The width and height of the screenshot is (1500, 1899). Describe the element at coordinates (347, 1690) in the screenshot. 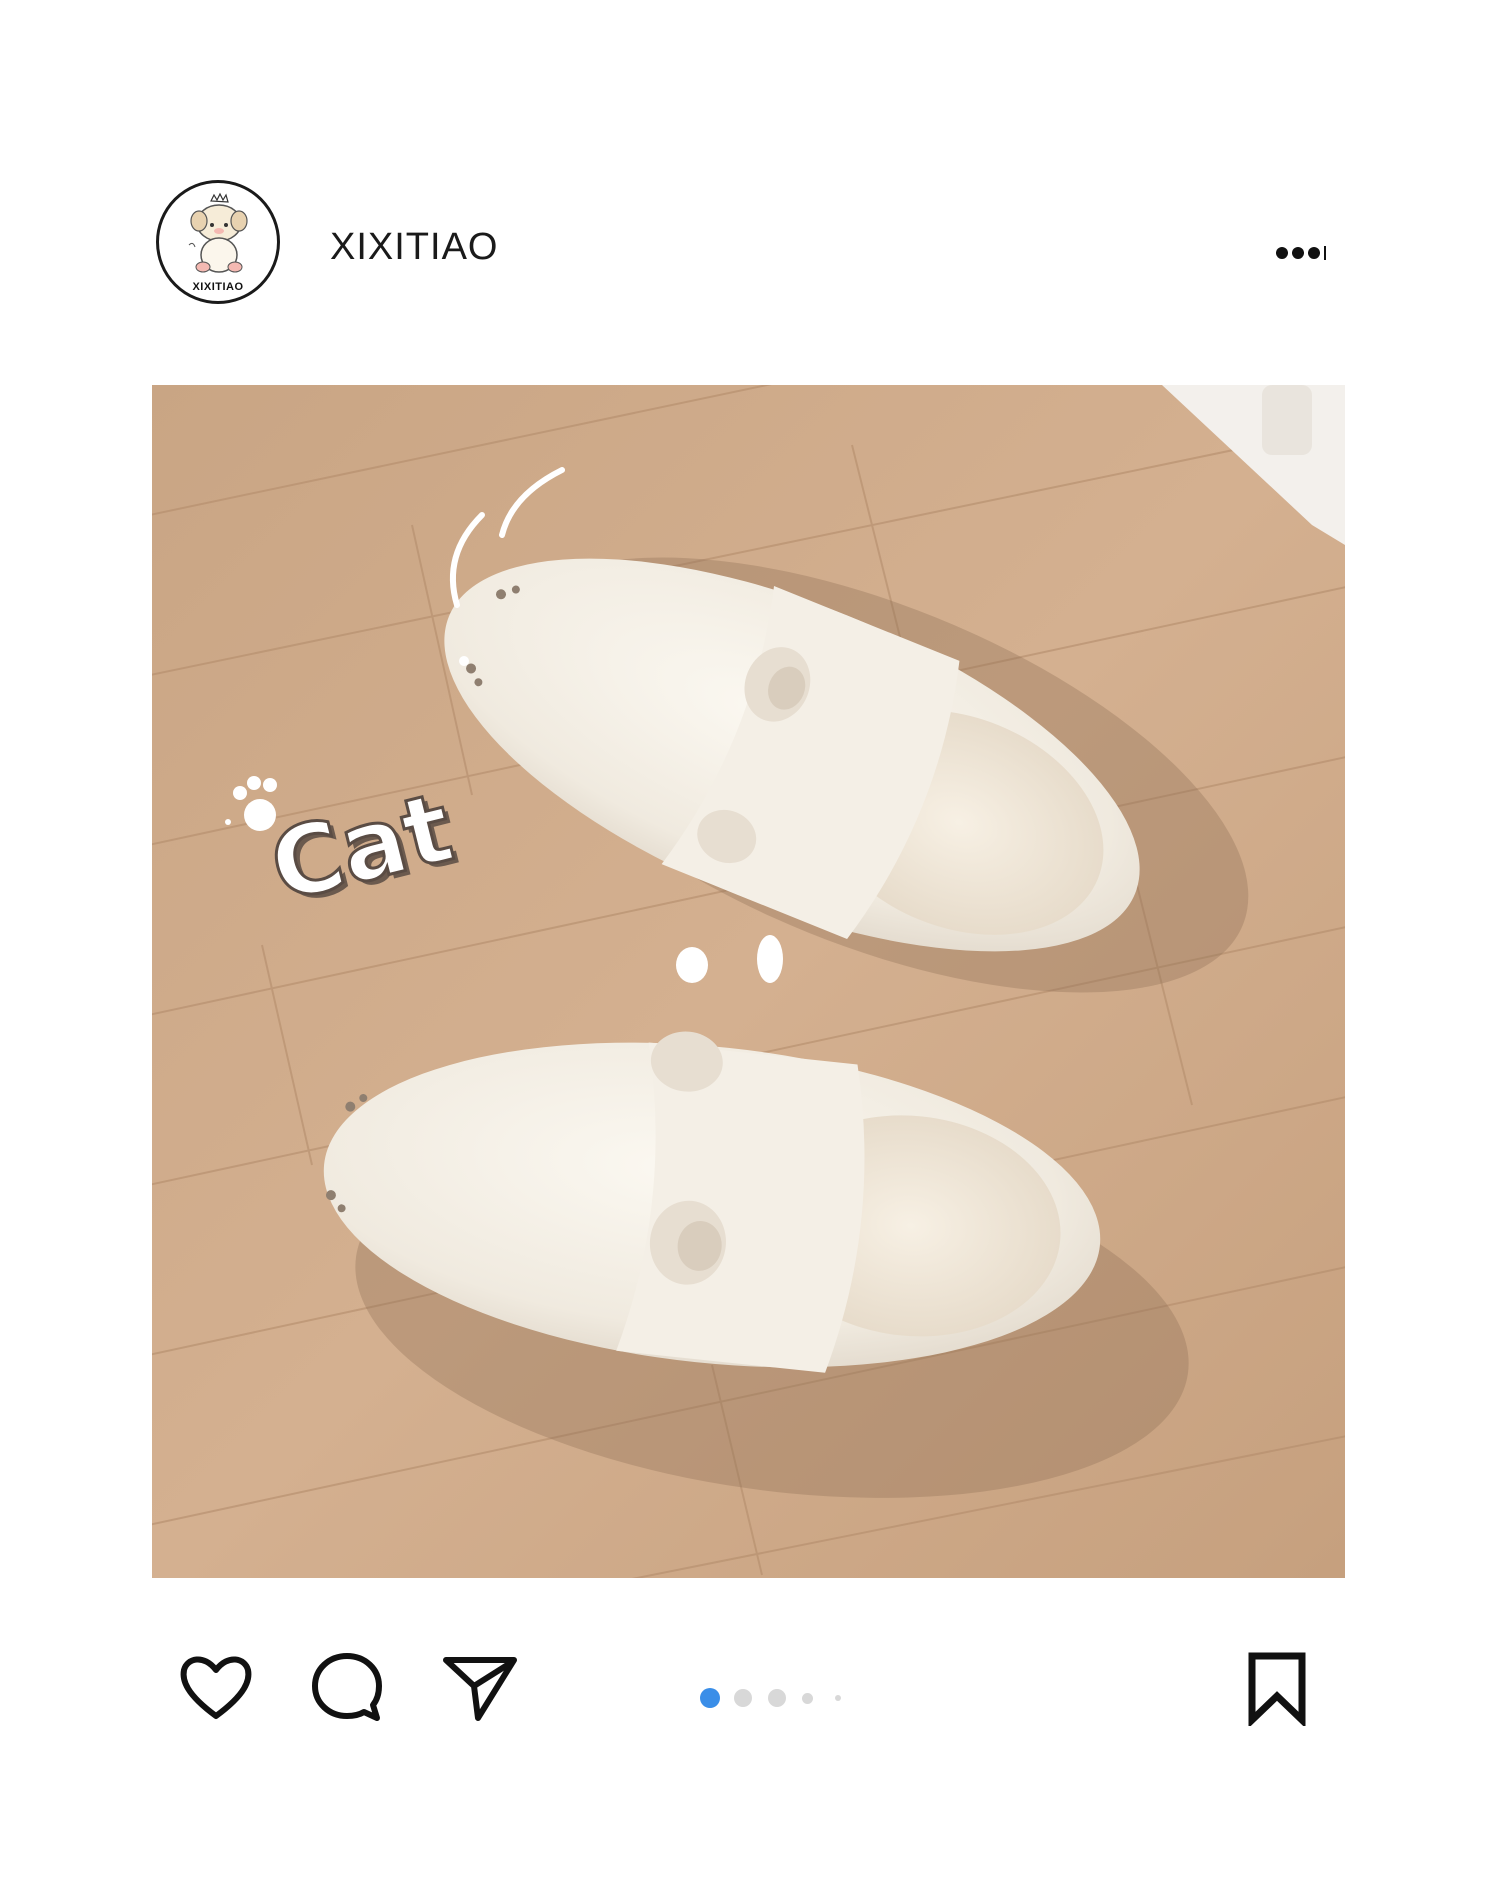

I see `comment-bubble-icon` at that location.